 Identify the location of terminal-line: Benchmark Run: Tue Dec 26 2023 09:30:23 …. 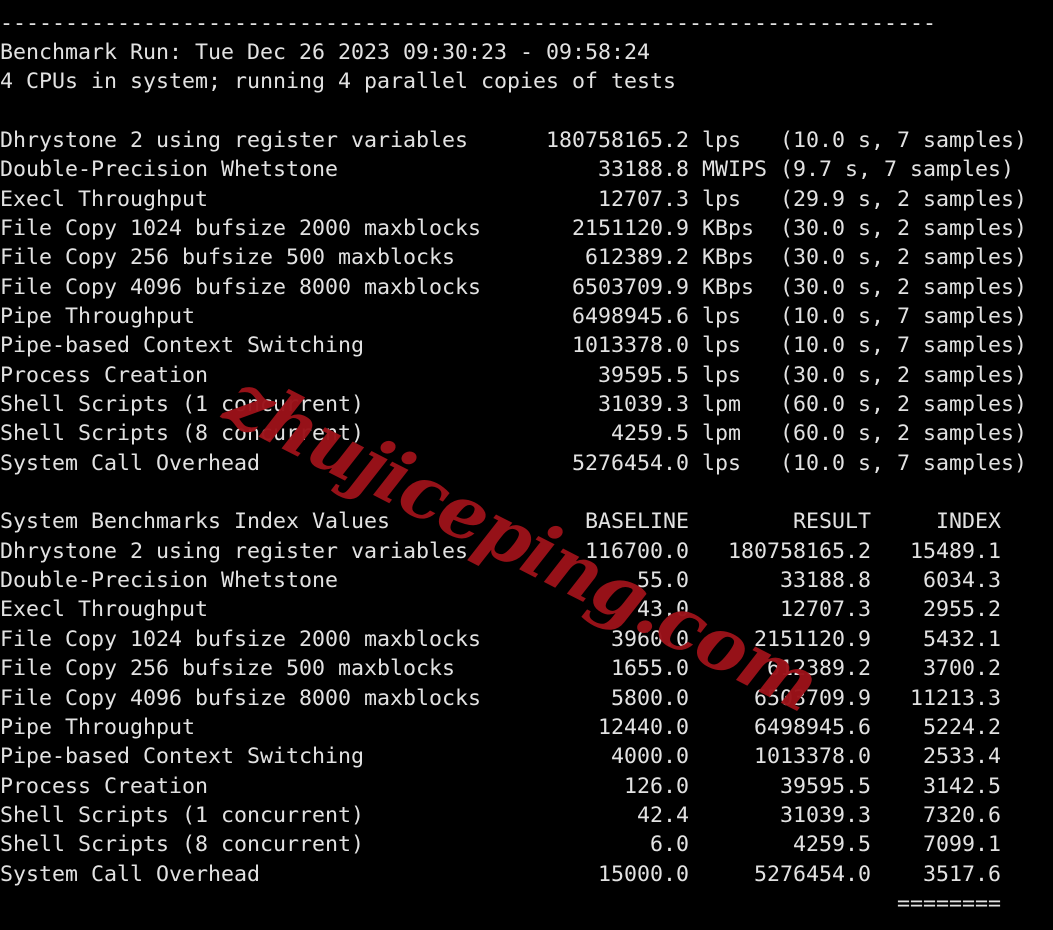
(325, 52).